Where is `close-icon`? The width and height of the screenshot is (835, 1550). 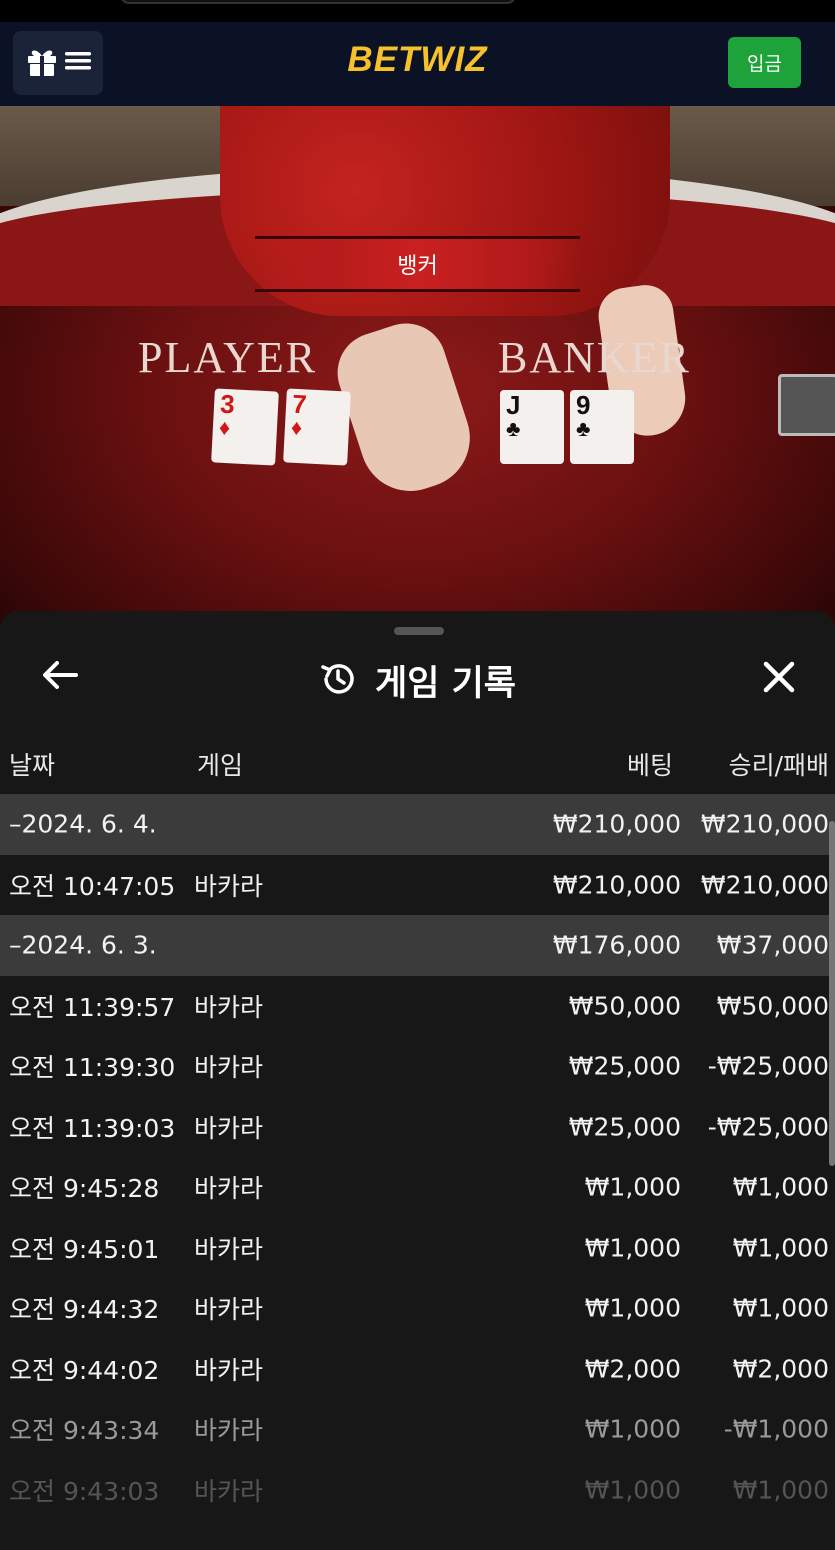
close-icon is located at coordinates (779, 679).